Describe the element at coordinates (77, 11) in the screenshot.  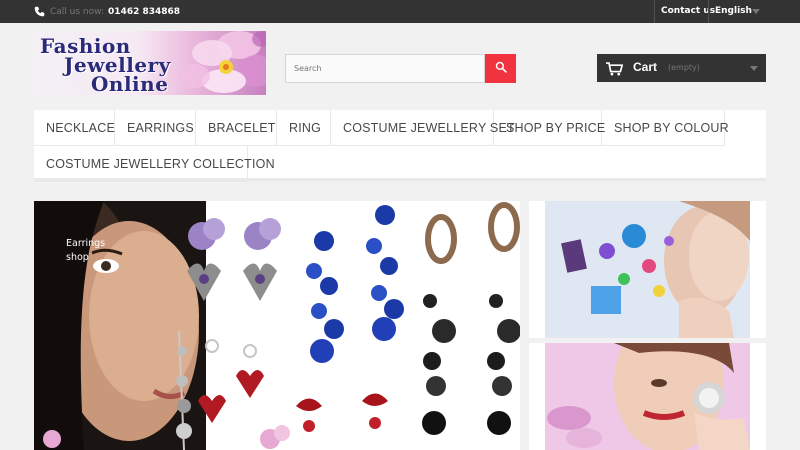
I see `call-label: Call us now:` at that location.